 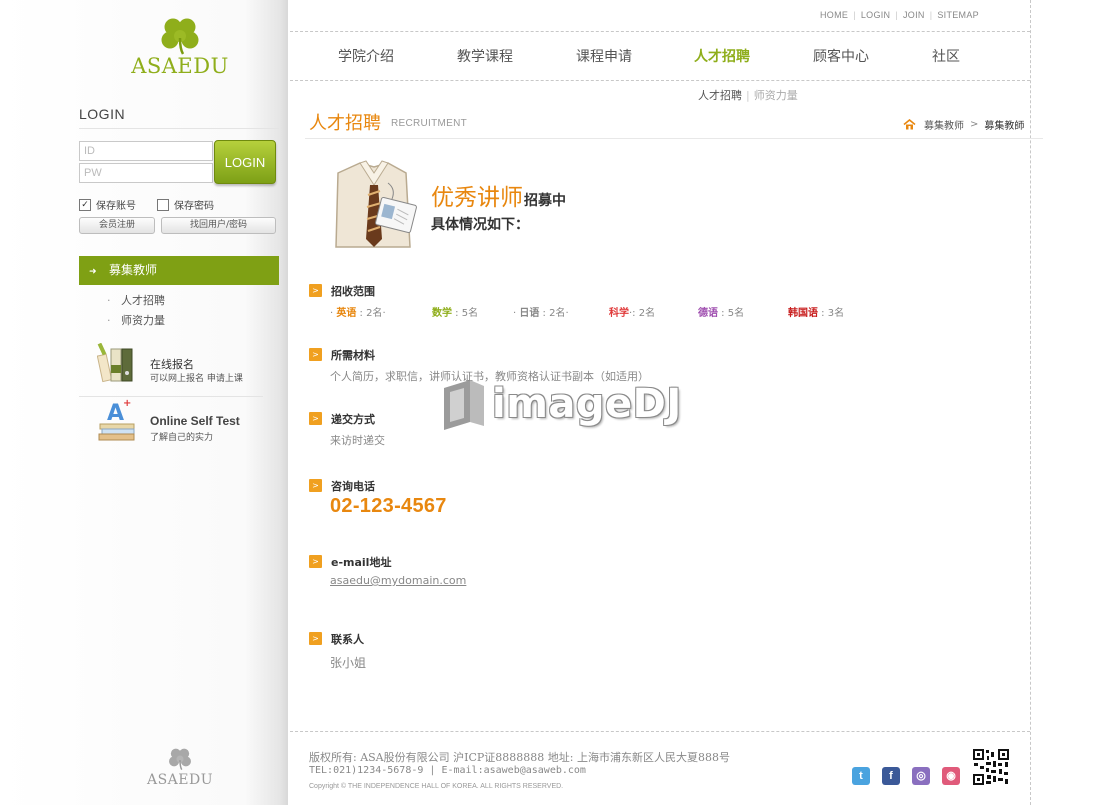 What do you see at coordinates (348, 663) in the screenshot?
I see `contact-name: 张小姐` at bounding box center [348, 663].